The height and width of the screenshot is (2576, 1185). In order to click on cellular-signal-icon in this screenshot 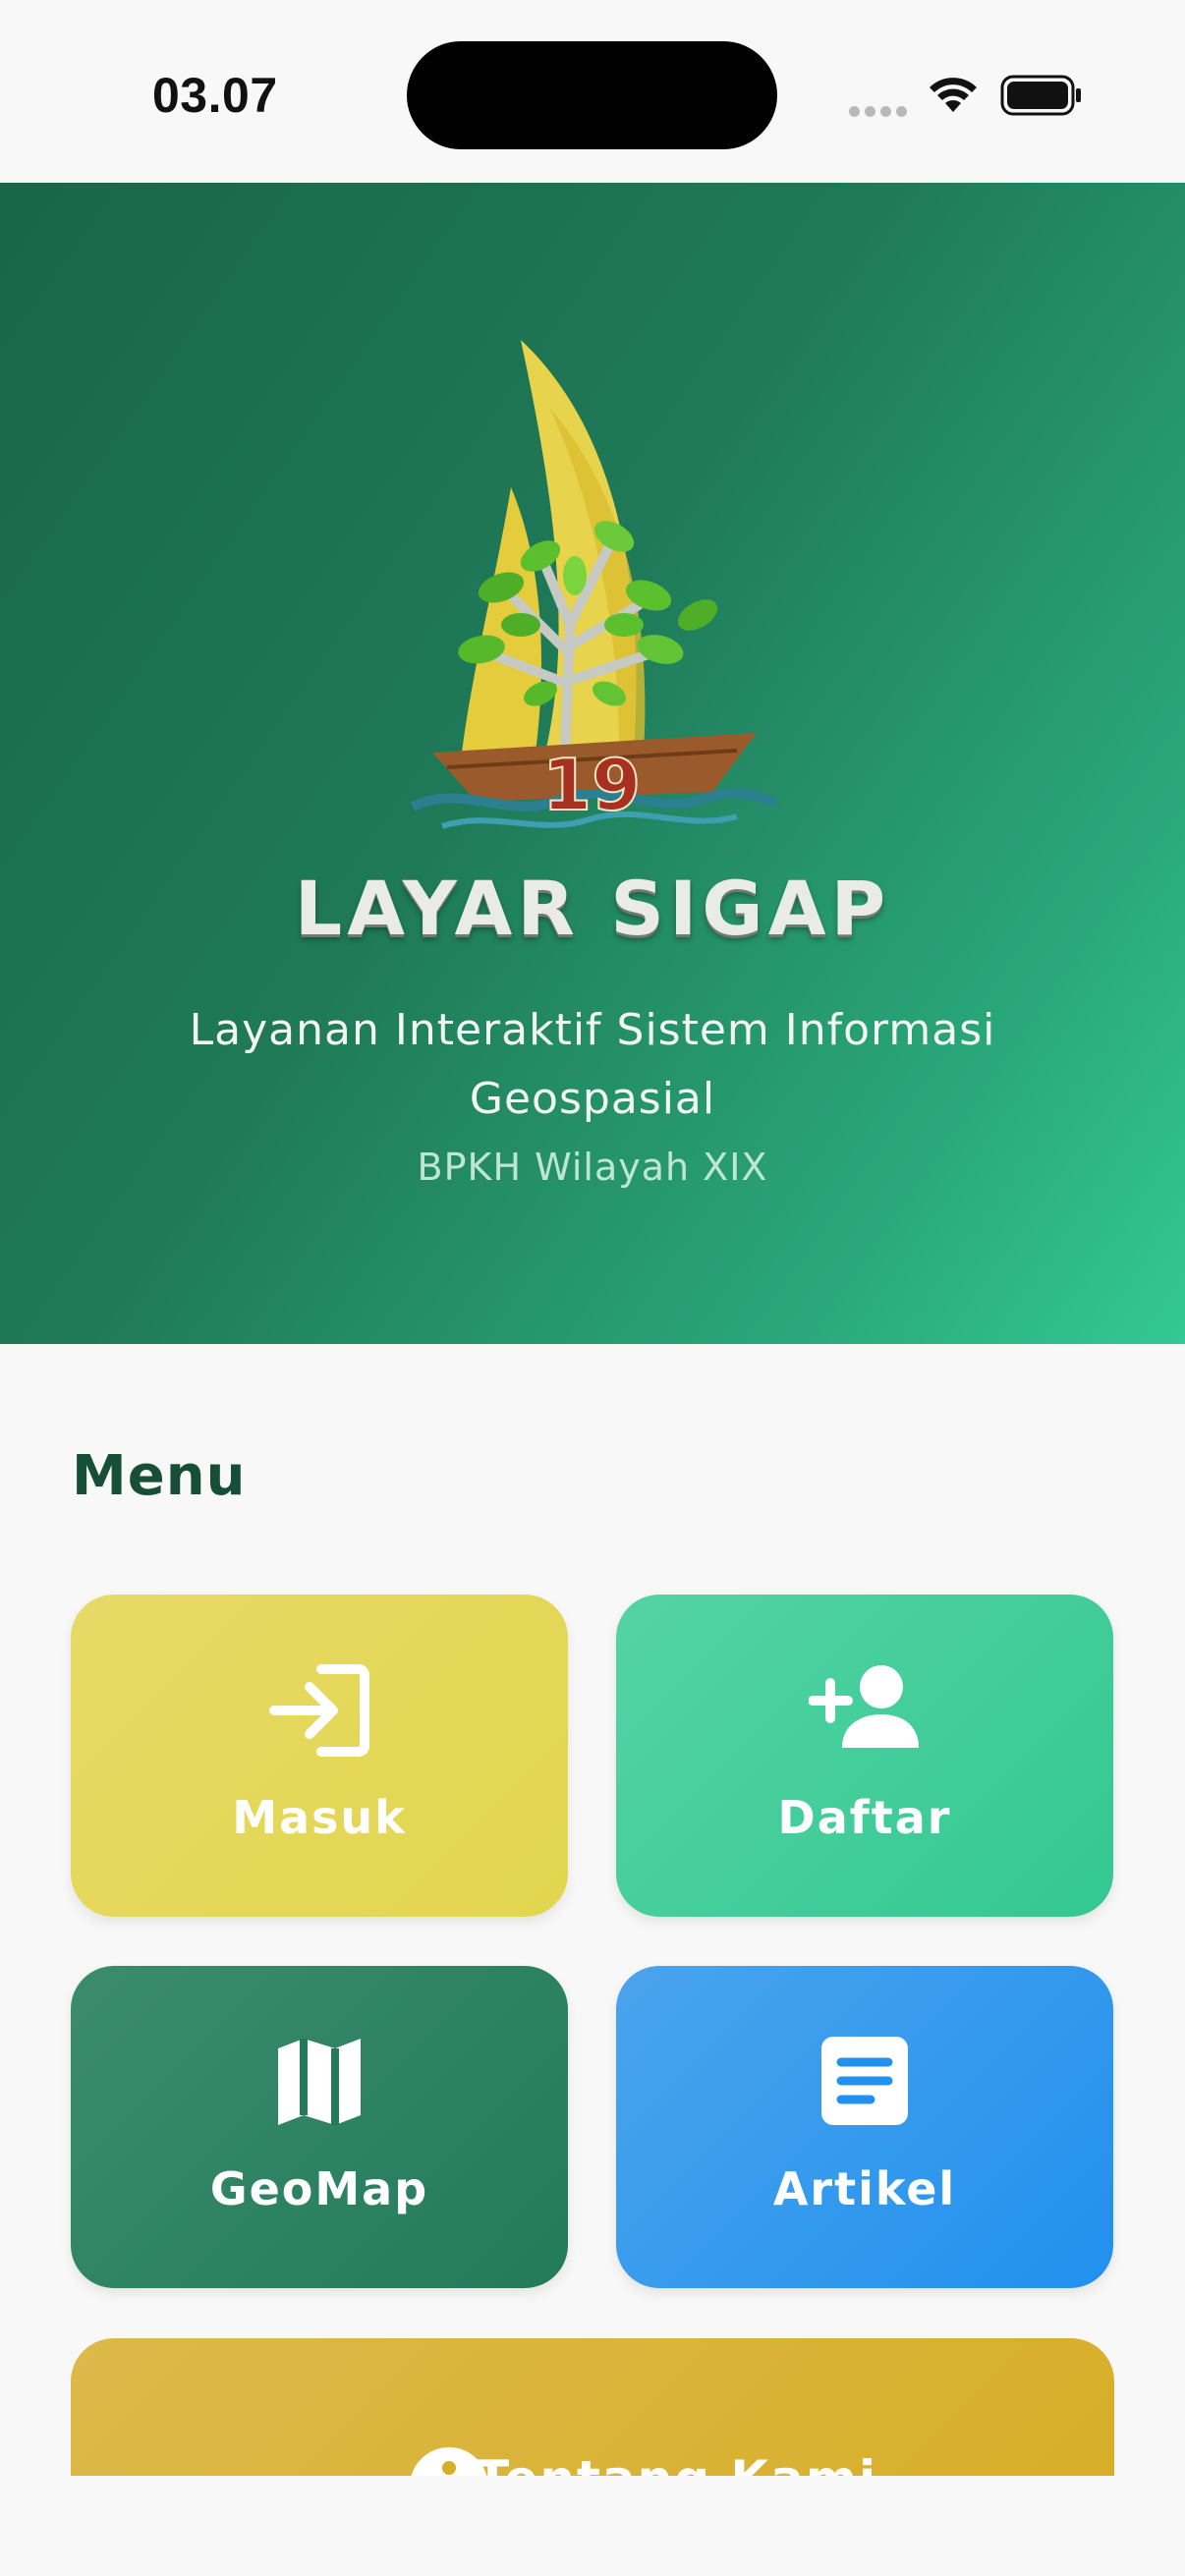, I will do `click(881, 111)`.